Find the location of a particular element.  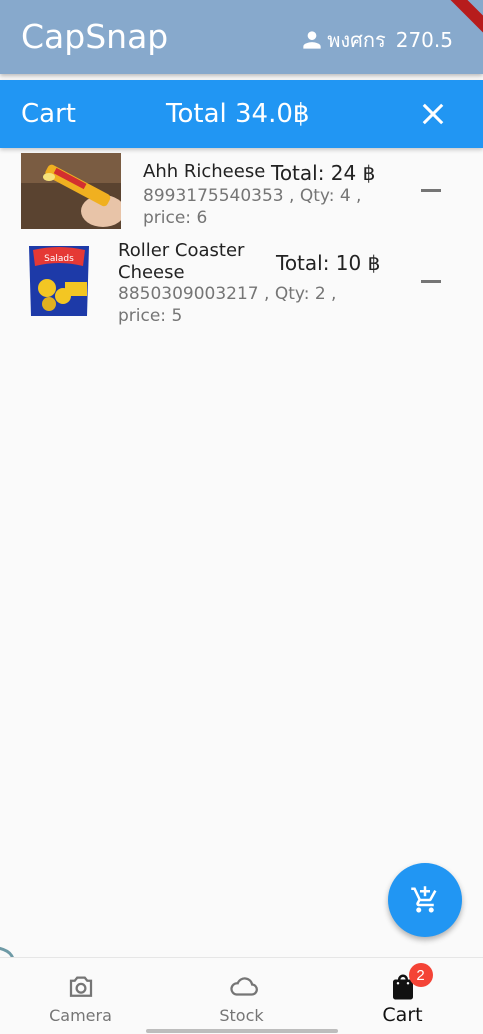

close-icon is located at coordinates (433, 114).